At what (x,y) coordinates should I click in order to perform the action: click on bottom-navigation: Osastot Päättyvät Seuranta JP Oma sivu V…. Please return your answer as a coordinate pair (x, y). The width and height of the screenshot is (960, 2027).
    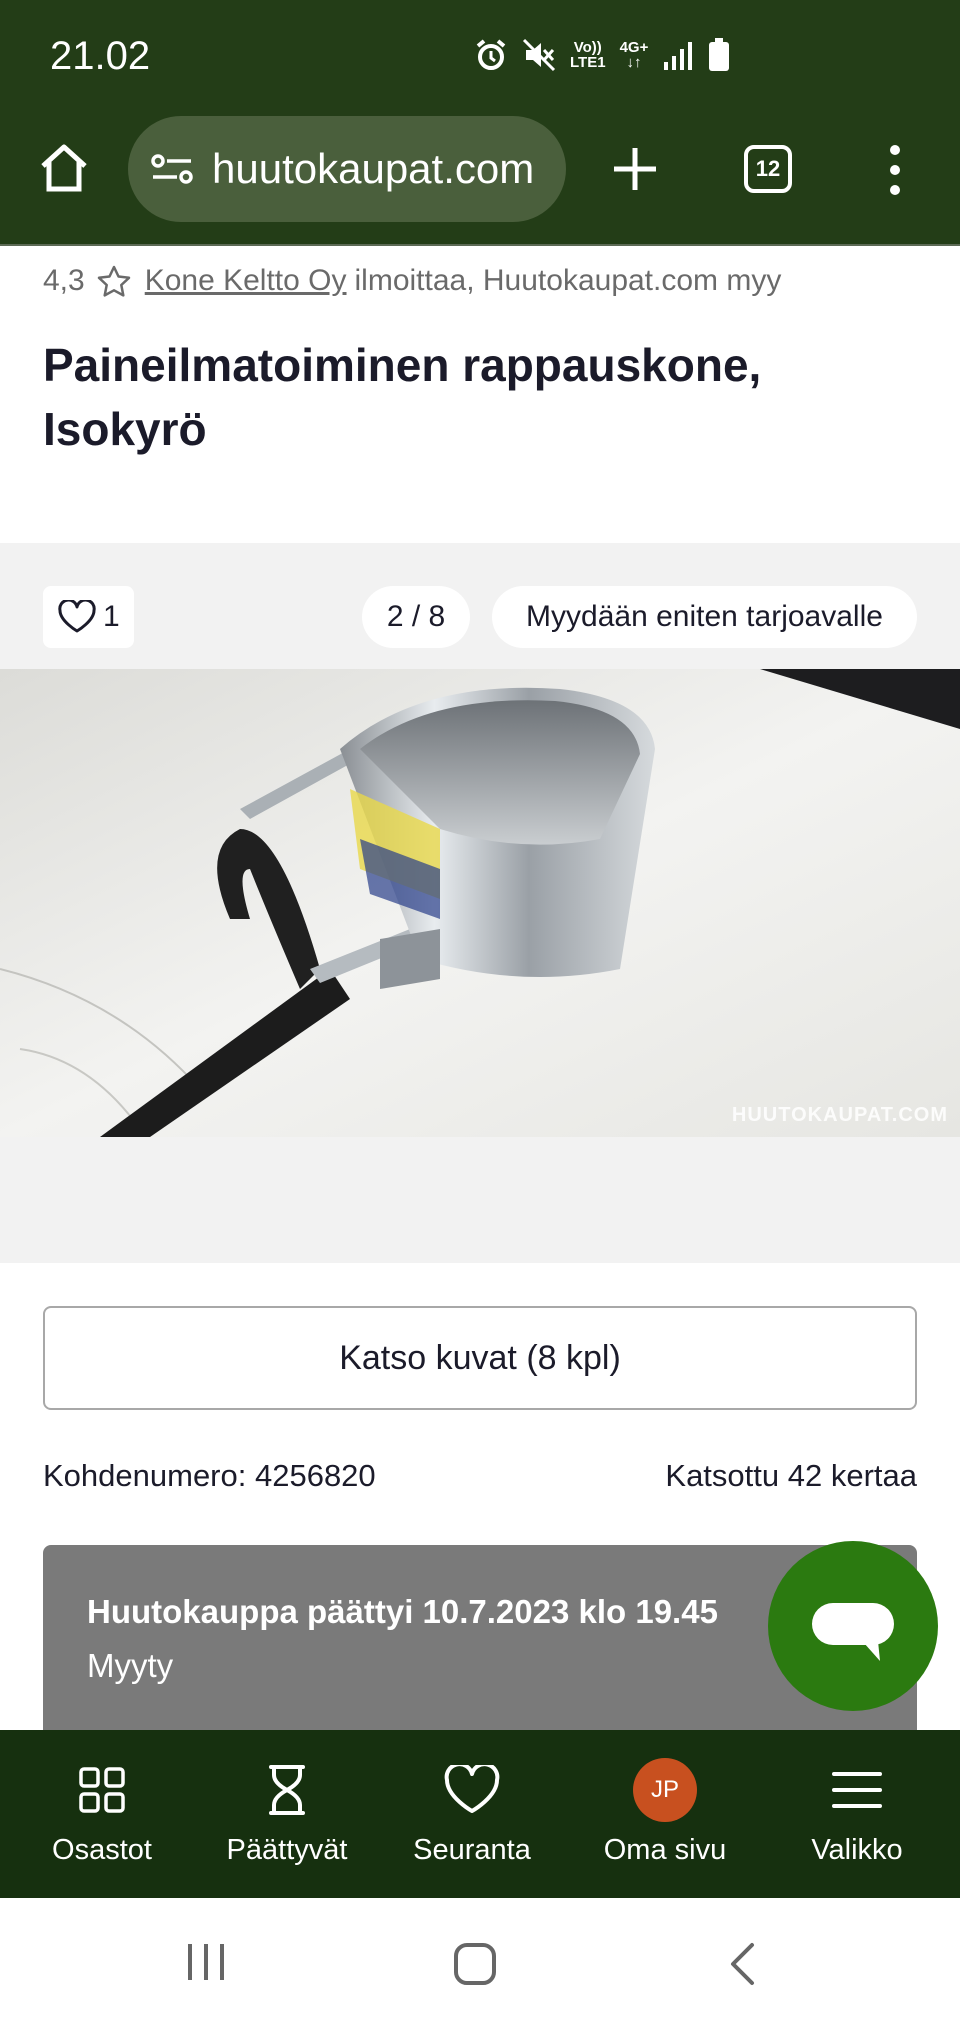
    Looking at the image, I should click on (480, 1814).